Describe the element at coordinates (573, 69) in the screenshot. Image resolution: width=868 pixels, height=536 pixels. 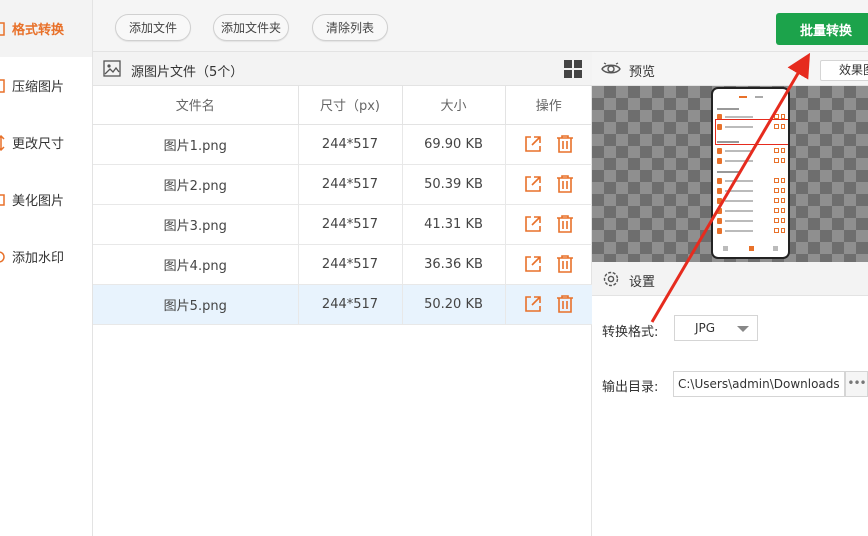
I see `grid-view-icon` at that location.